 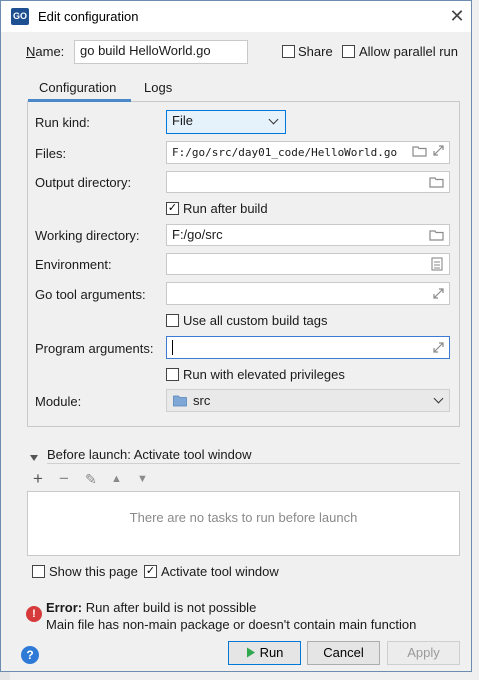 What do you see at coordinates (172, 320) in the screenshot?
I see `use-custom-build-tags-checkbox` at bounding box center [172, 320].